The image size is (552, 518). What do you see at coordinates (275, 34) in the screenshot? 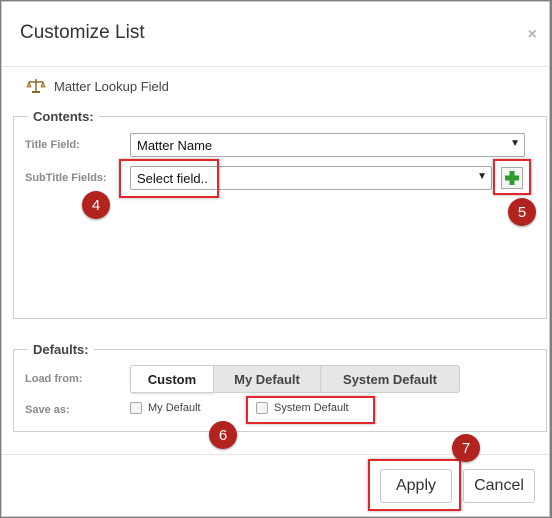
I see `dialog-header: Customize List ×` at bounding box center [275, 34].